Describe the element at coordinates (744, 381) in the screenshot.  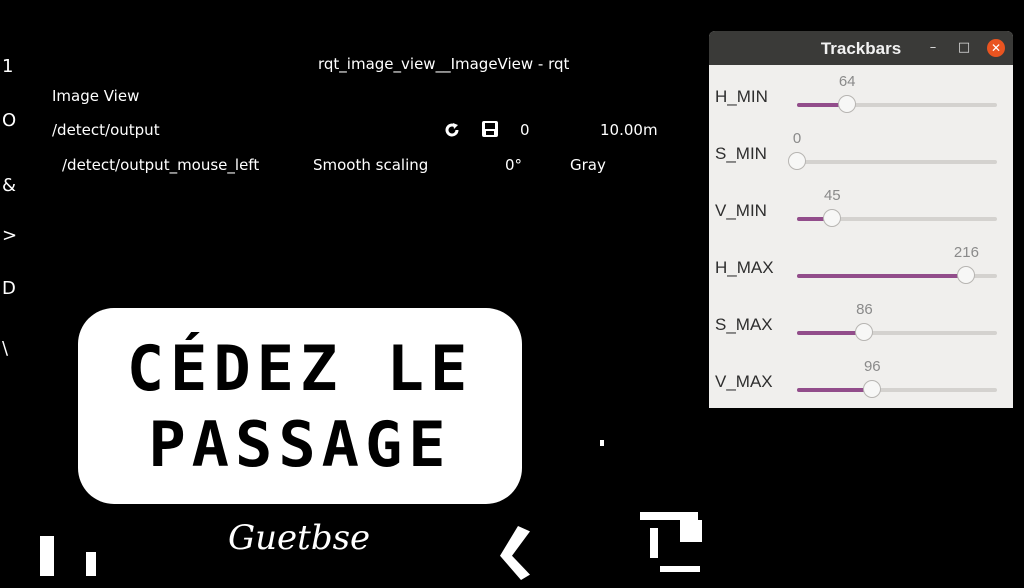
I see `trackbar-label: V_MAX` at that location.